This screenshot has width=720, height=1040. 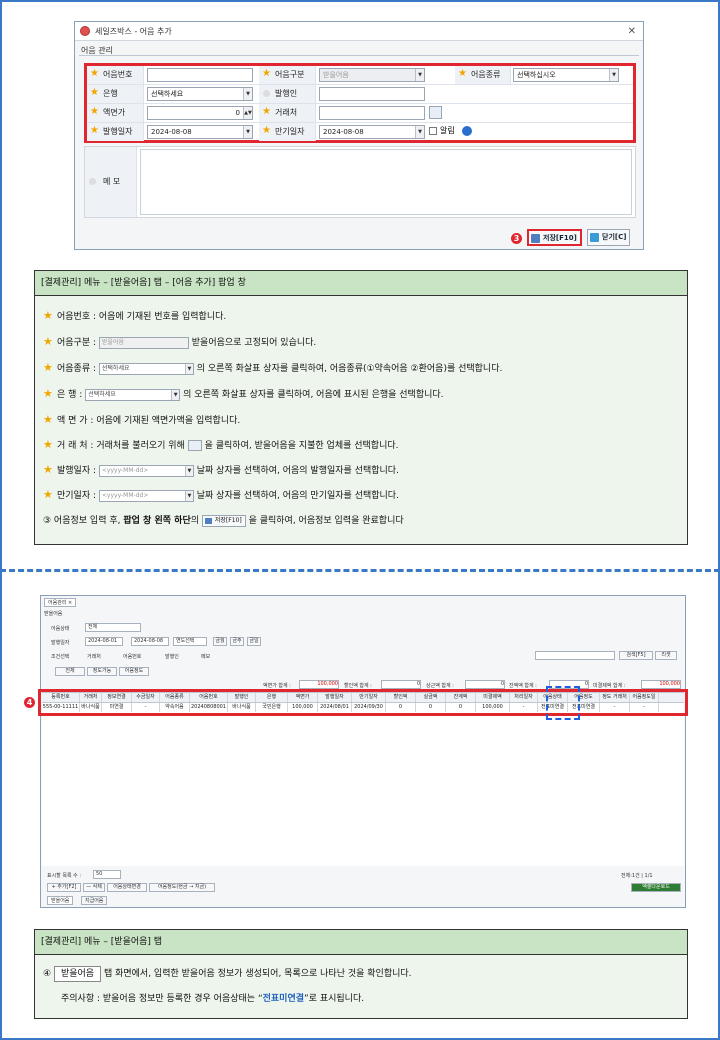 What do you see at coordinates (363, 702) in the screenshot?
I see `highlight-row-box` at bounding box center [363, 702].